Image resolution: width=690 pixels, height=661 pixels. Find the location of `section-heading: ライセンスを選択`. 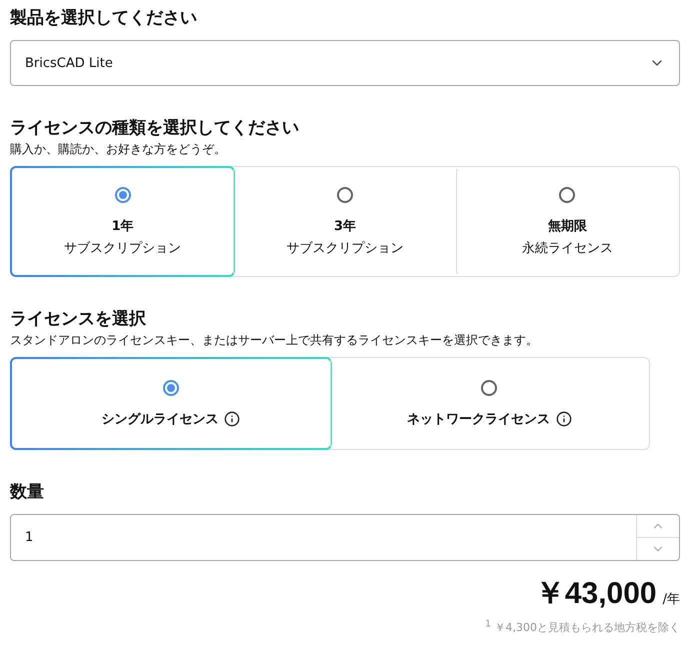

section-heading: ライセンスを選択 is located at coordinates (78, 319).